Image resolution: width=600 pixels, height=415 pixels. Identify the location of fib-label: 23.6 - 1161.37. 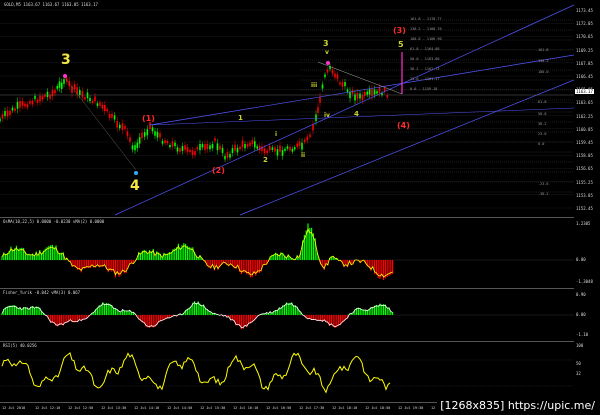
(425, 79).